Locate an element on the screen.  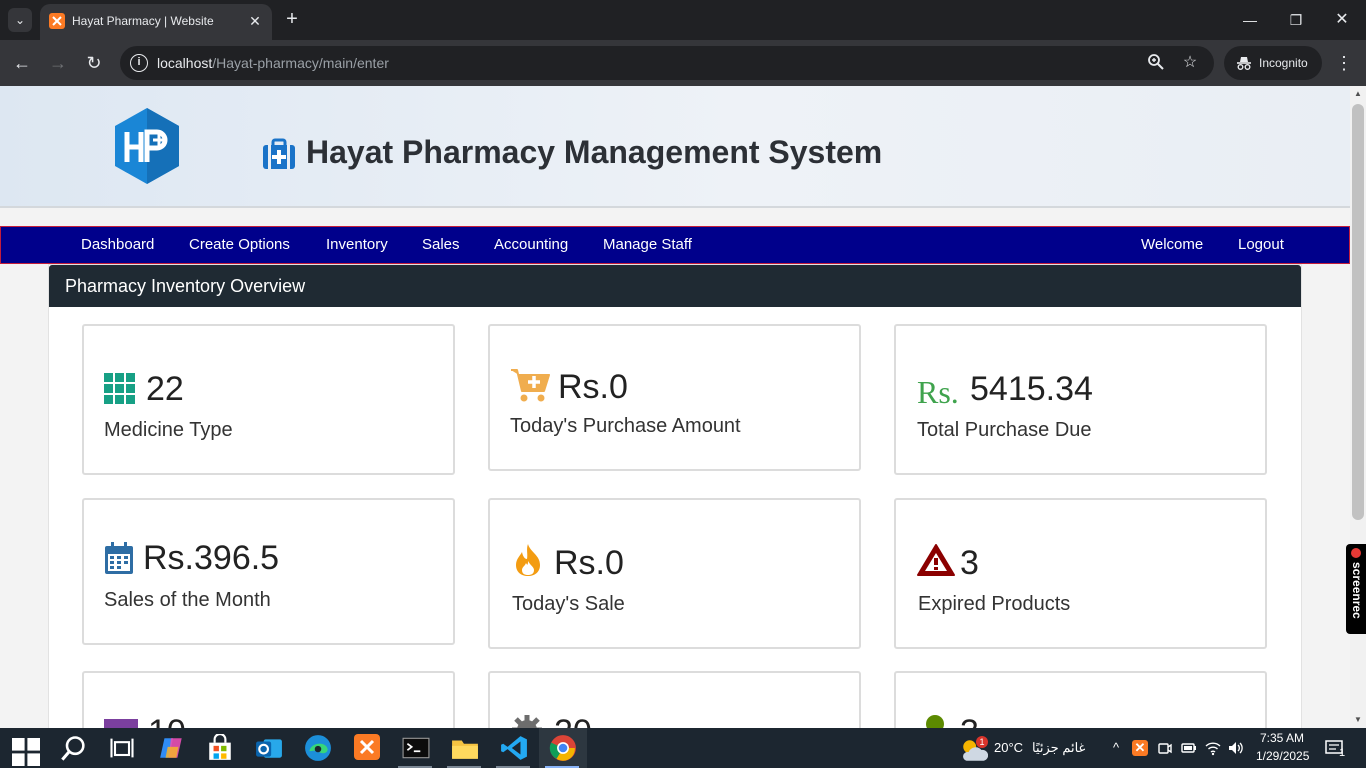
task-view-icon is located at coordinates (122, 748).